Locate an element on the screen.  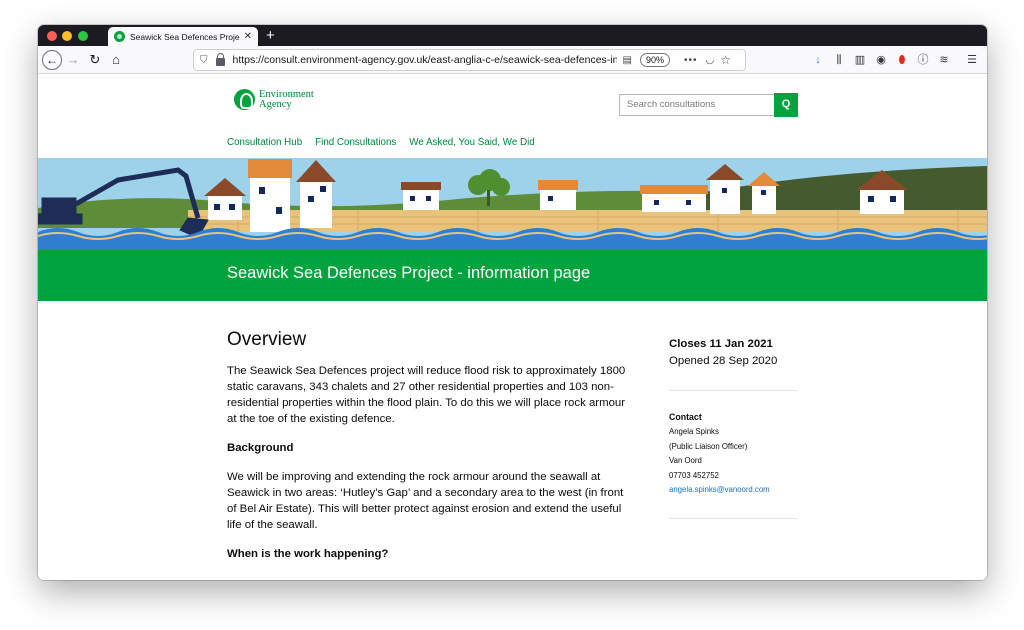
overview-heading: Overview is located at coordinates (267, 339).